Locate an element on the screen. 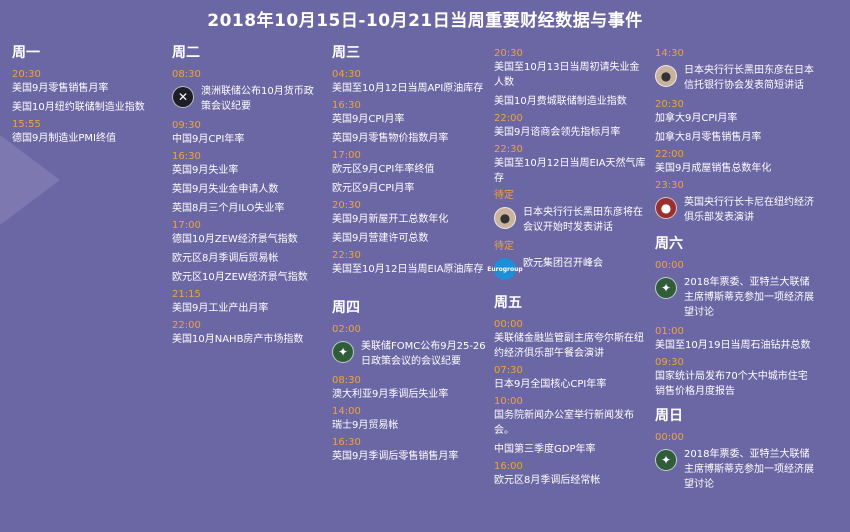  event-item: 英国9月零售物价指数月率 is located at coordinates (390, 138).